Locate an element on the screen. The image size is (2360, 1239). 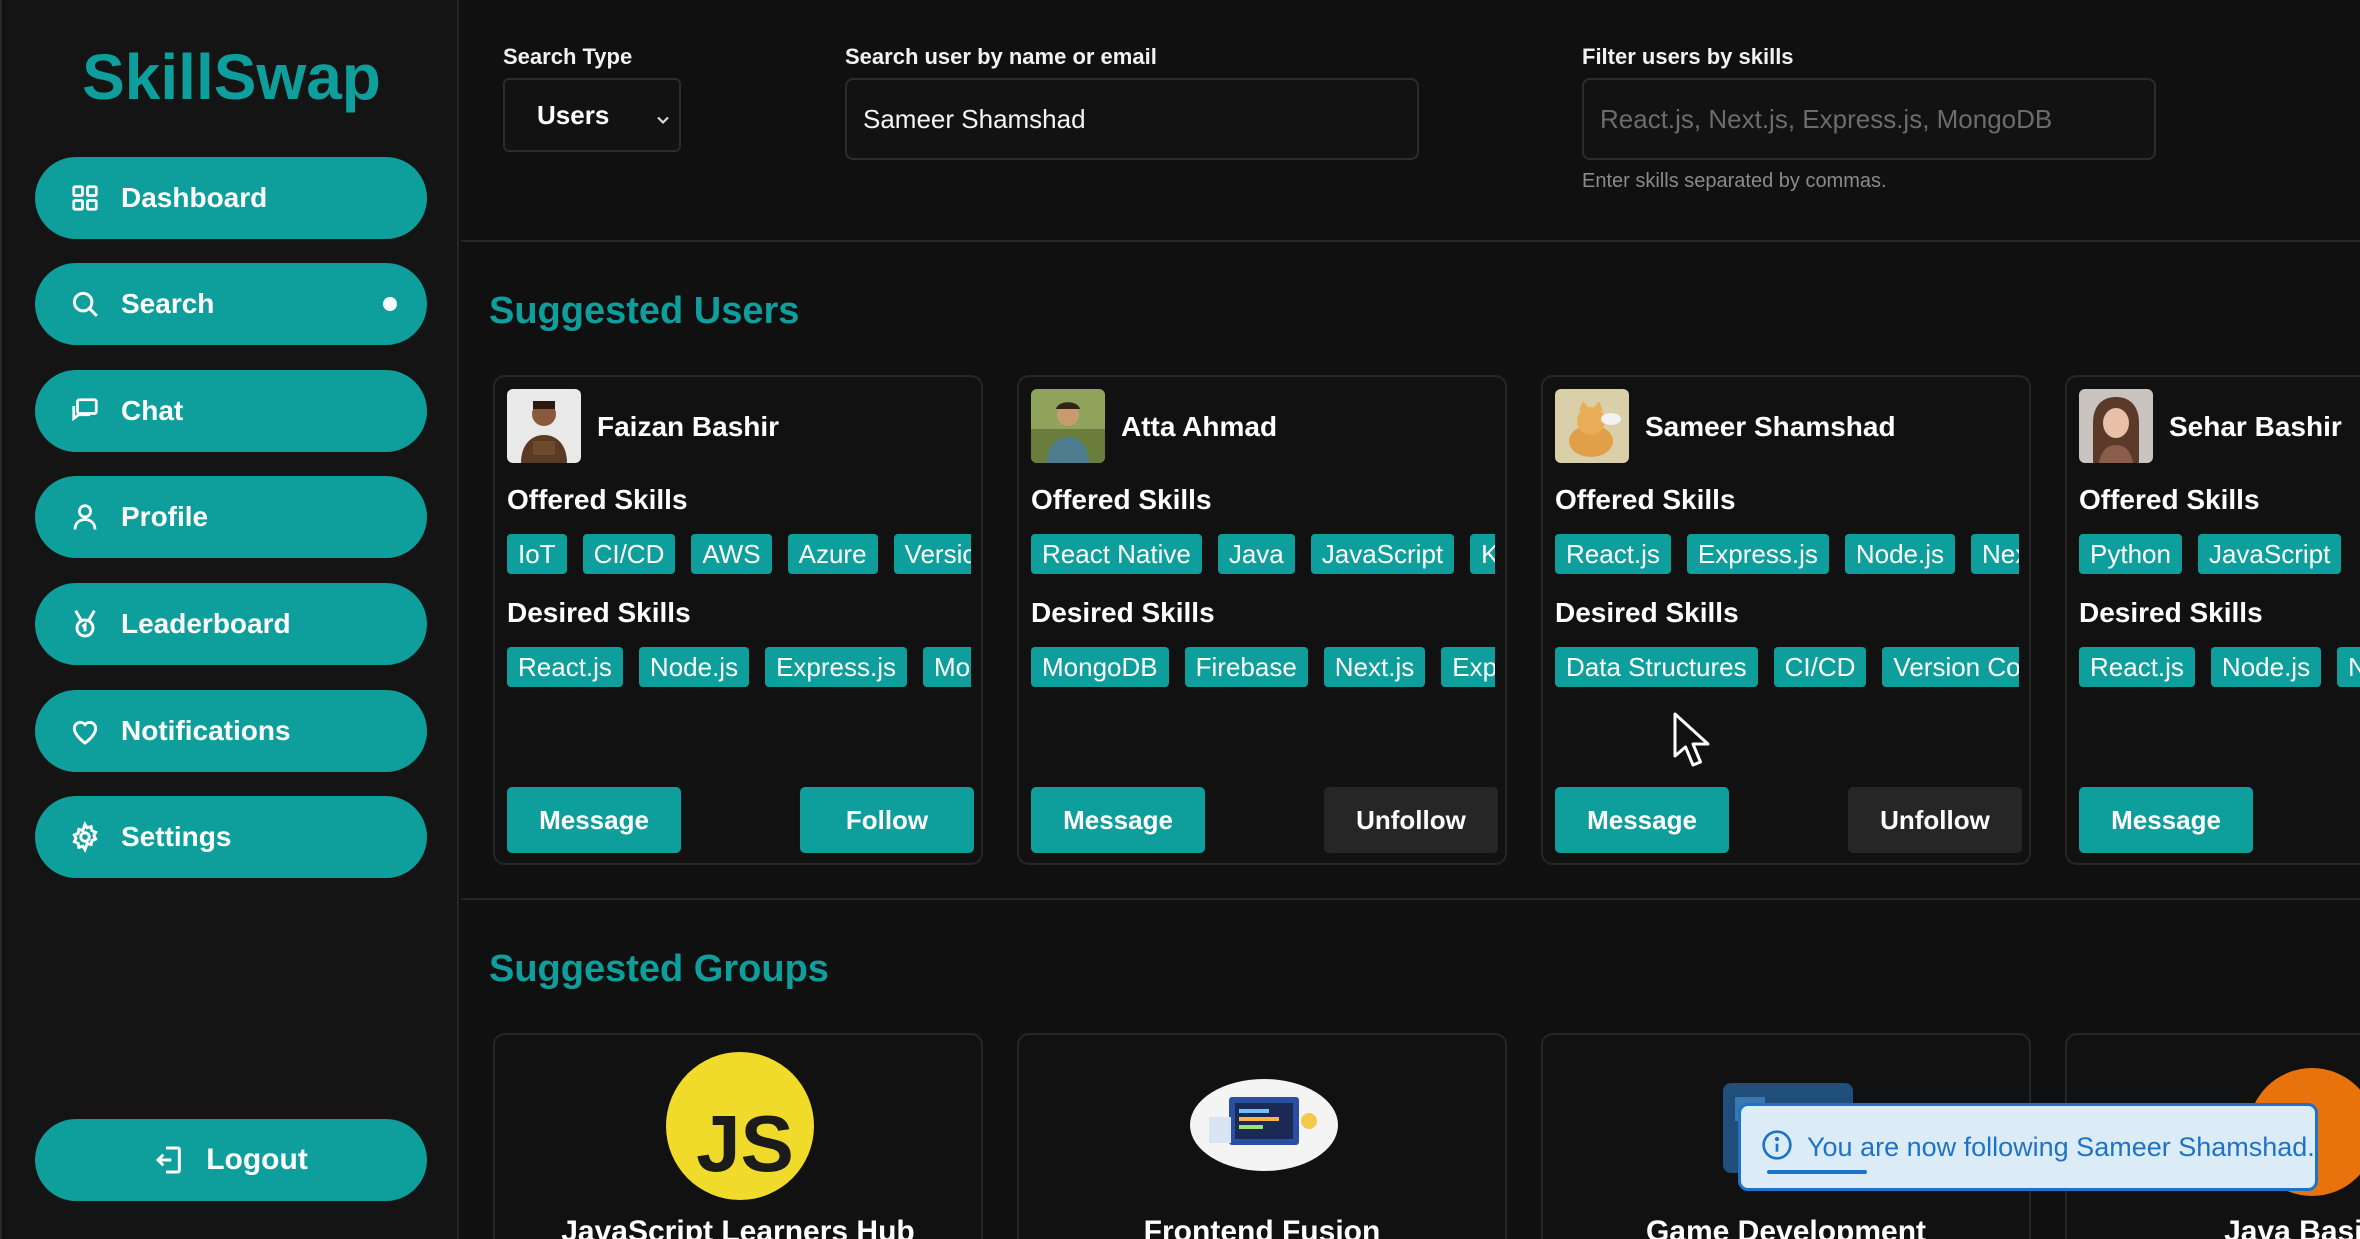
user-name: Faizan Bashir is located at coordinates (688, 426).